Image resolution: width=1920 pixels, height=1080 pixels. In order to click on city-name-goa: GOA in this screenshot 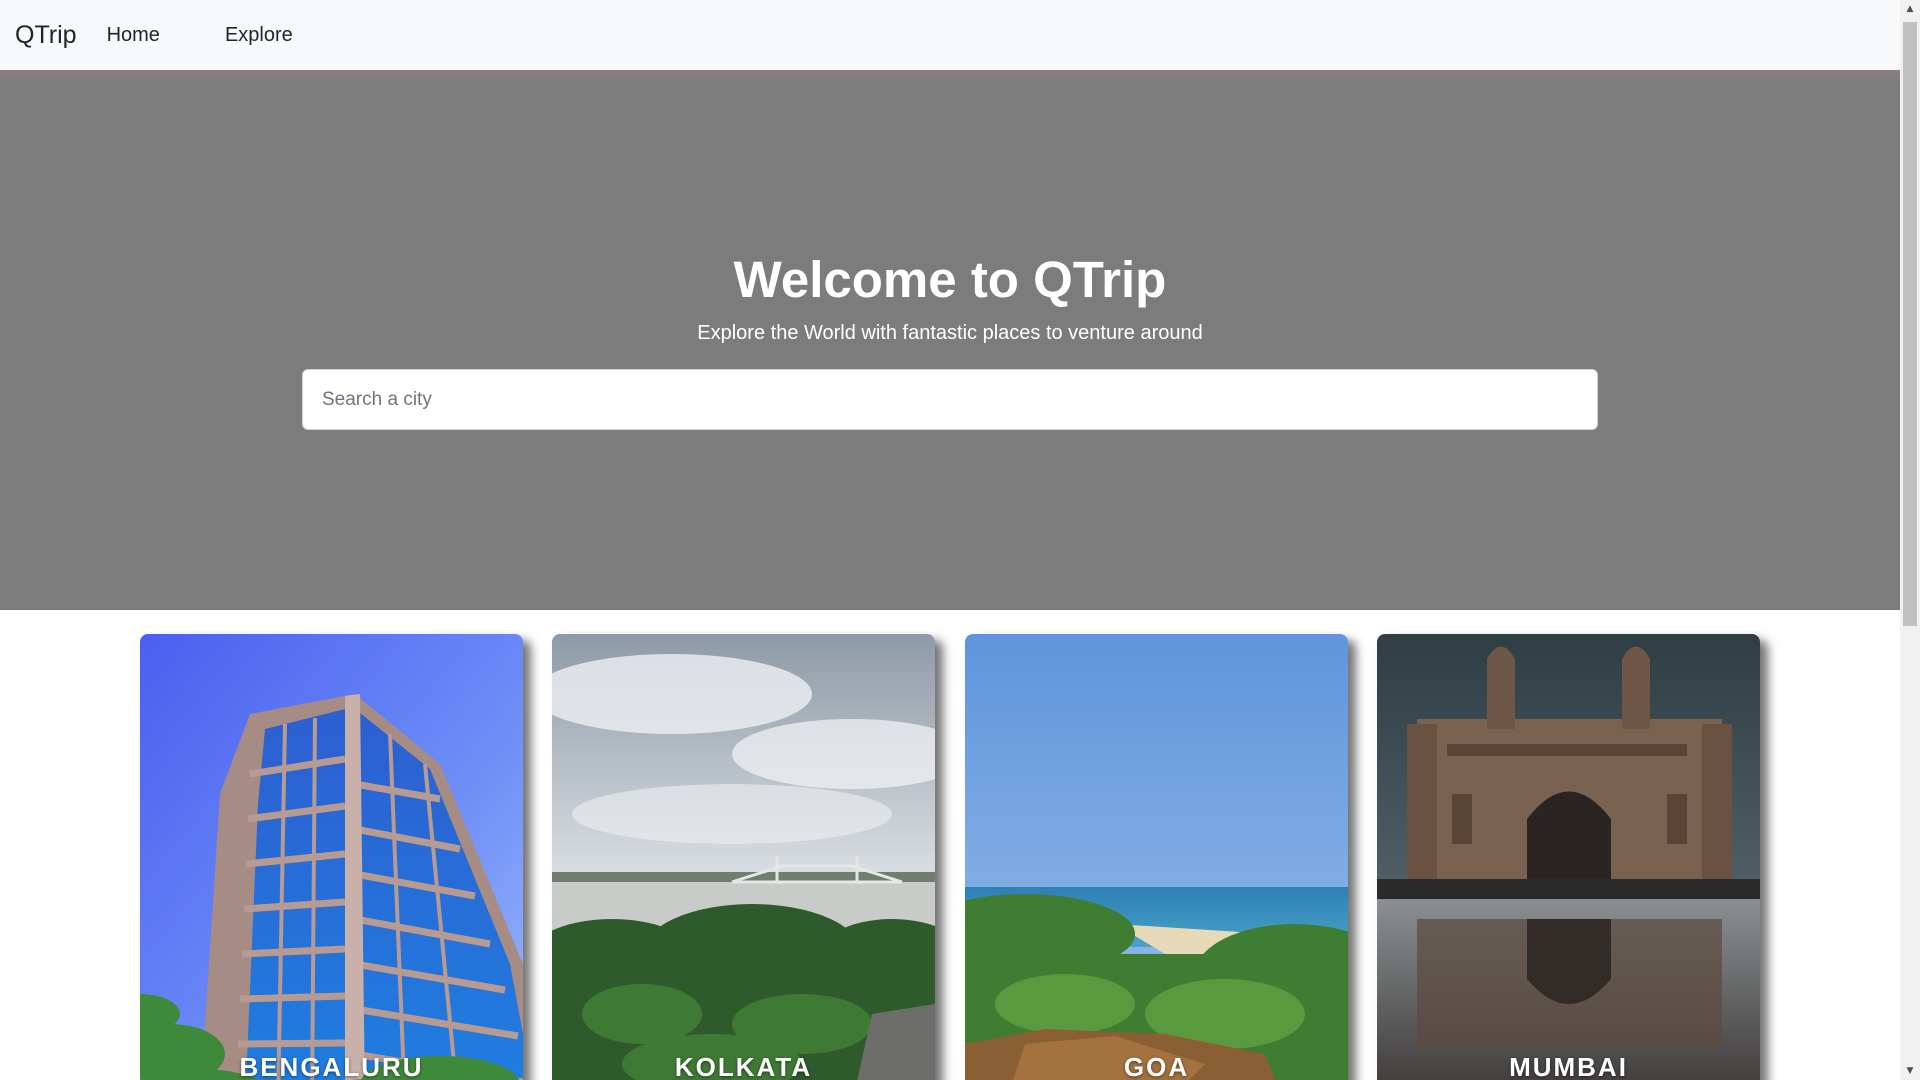, I will do `click(1156, 1066)`.